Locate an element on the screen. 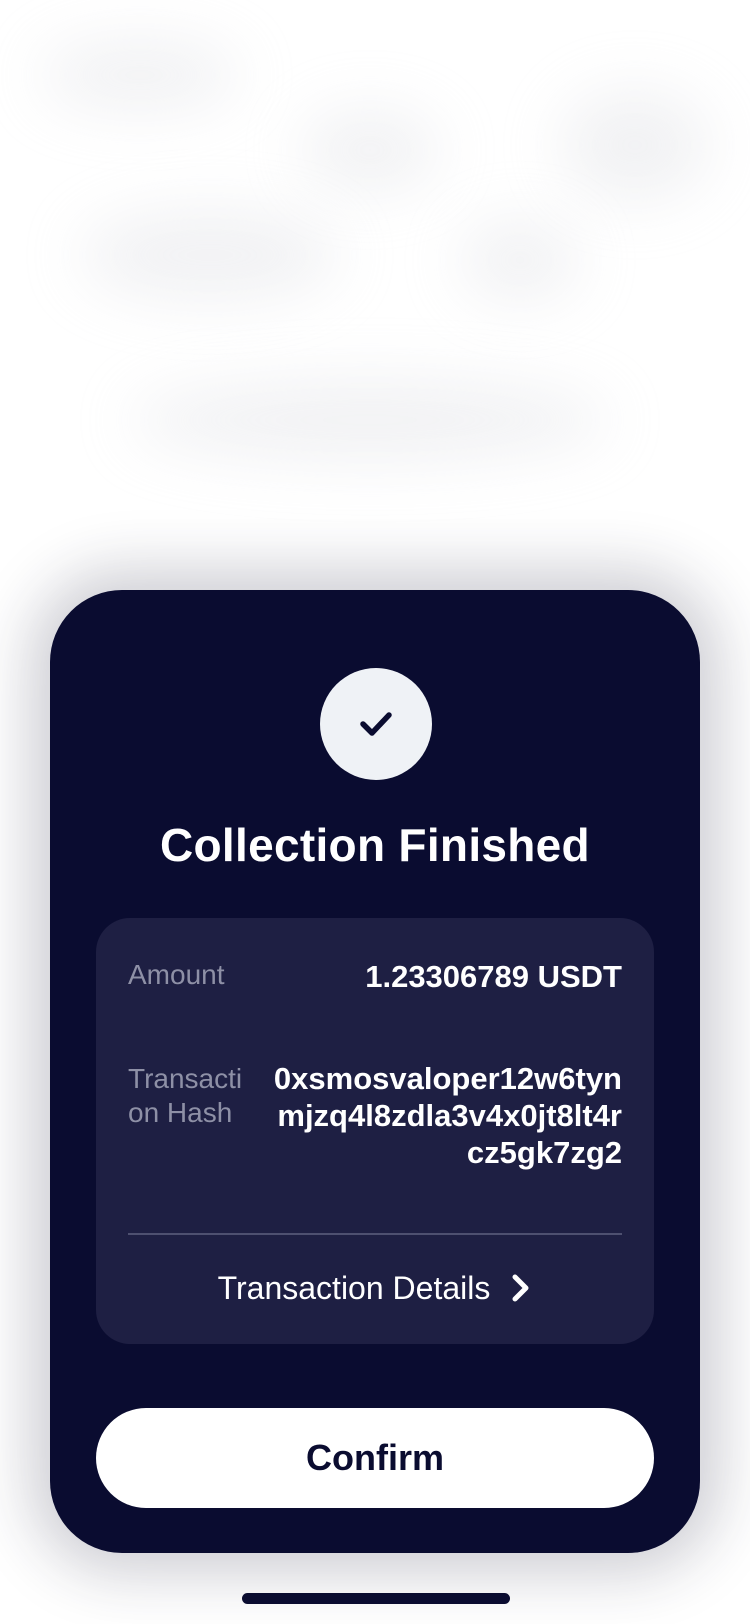  transaction-details-link: Transaction Details is located at coordinates (375, 1288).